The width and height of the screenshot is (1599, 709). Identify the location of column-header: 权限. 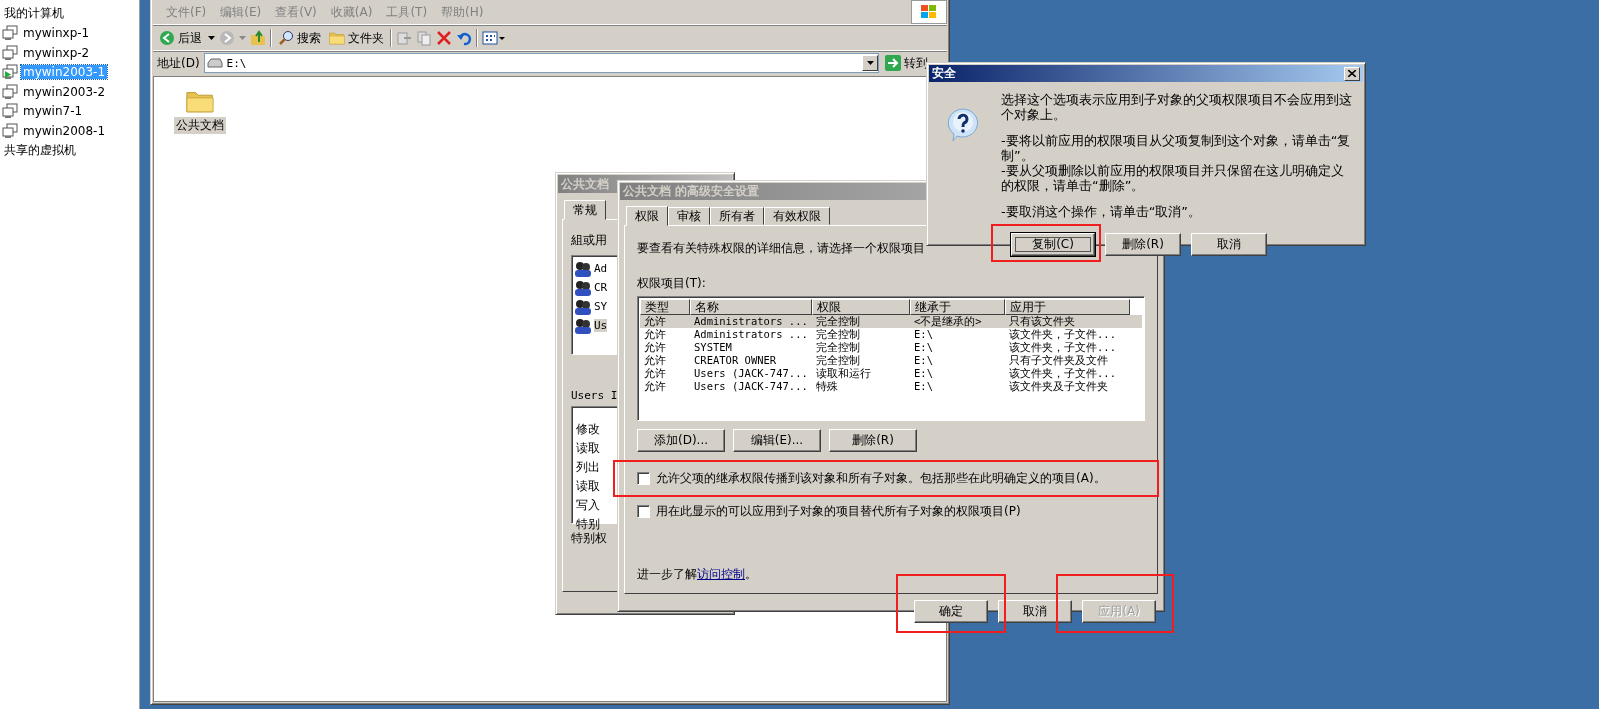
(861, 307).